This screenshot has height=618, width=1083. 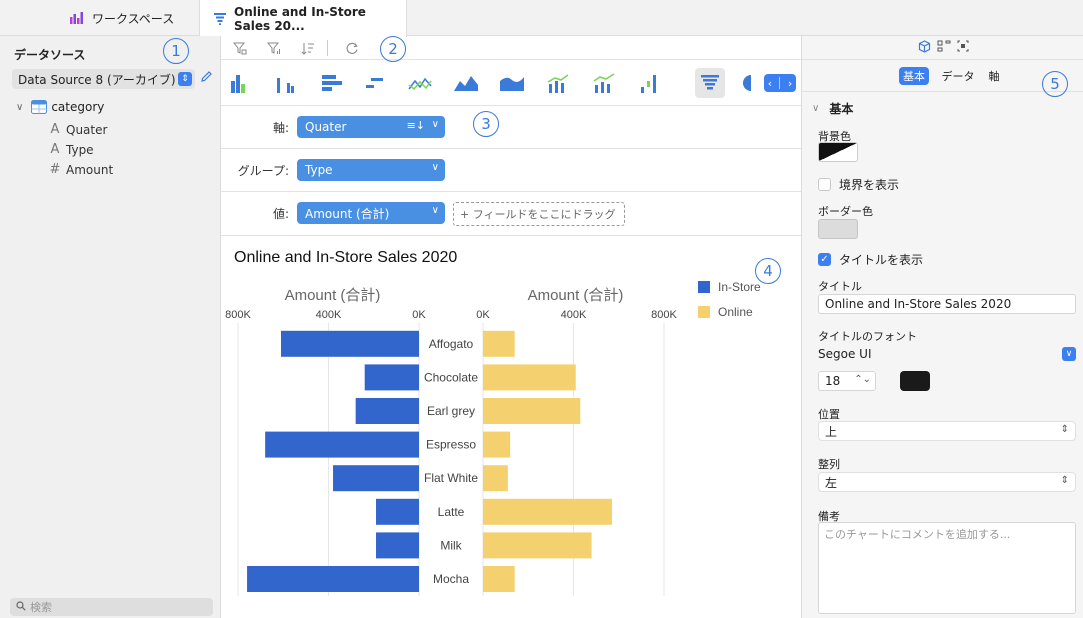 What do you see at coordinates (947, 304) in the screenshot?
I see `title-input: Online and In-Store Sales 2020` at bounding box center [947, 304].